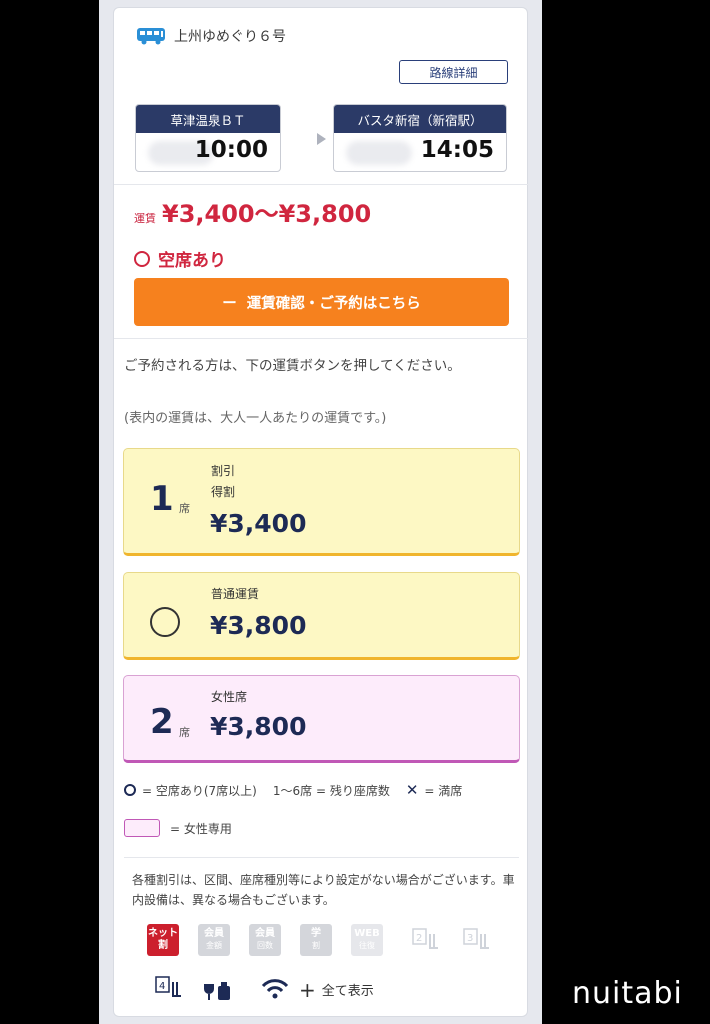 This screenshot has height=1024, width=710. Describe the element at coordinates (457, 150) in the screenshot. I see `arrival-time: 14:05` at that location.